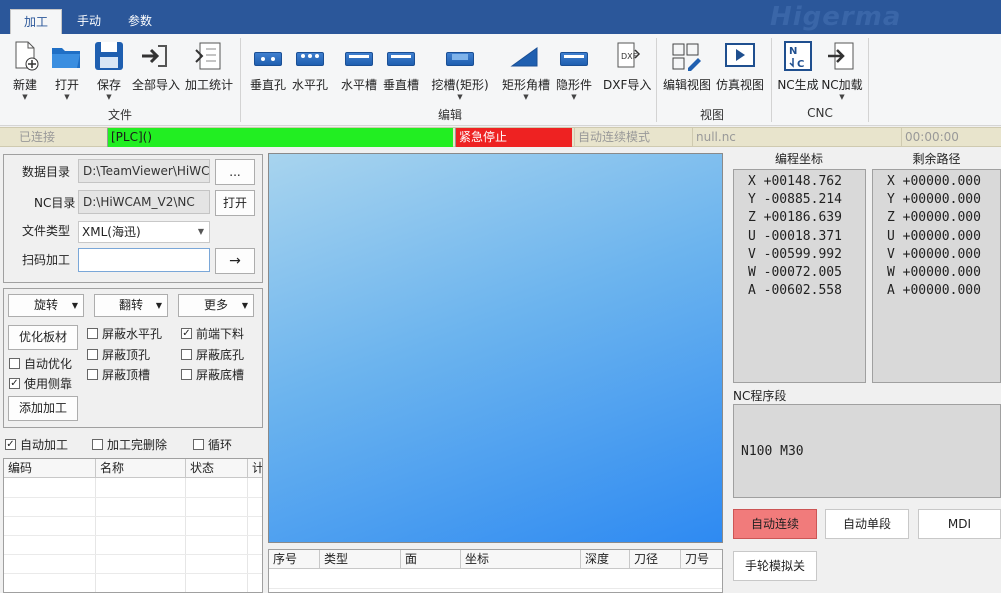 The width and height of the screenshot is (1001, 593). I want to click on pocket-rect-button: 挖槽(矩形) ▼, so click(460, 70).